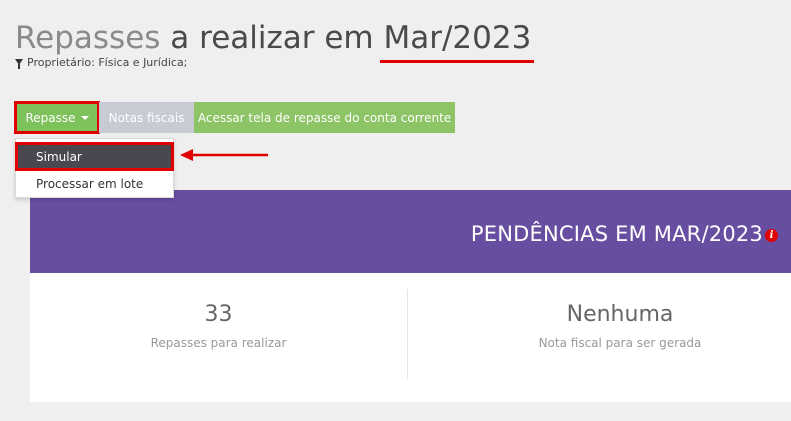 This screenshot has width=791, height=421. What do you see at coordinates (771, 235) in the screenshot?
I see `info-icon: i` at bounding box center [771, 235].